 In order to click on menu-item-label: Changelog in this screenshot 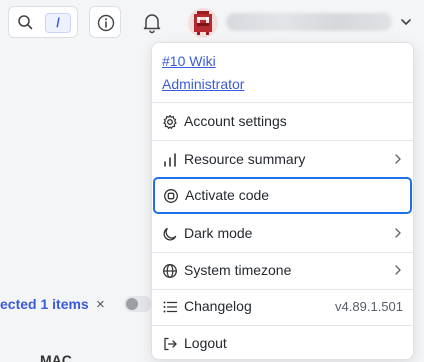, I will do `click(218, 306)`.